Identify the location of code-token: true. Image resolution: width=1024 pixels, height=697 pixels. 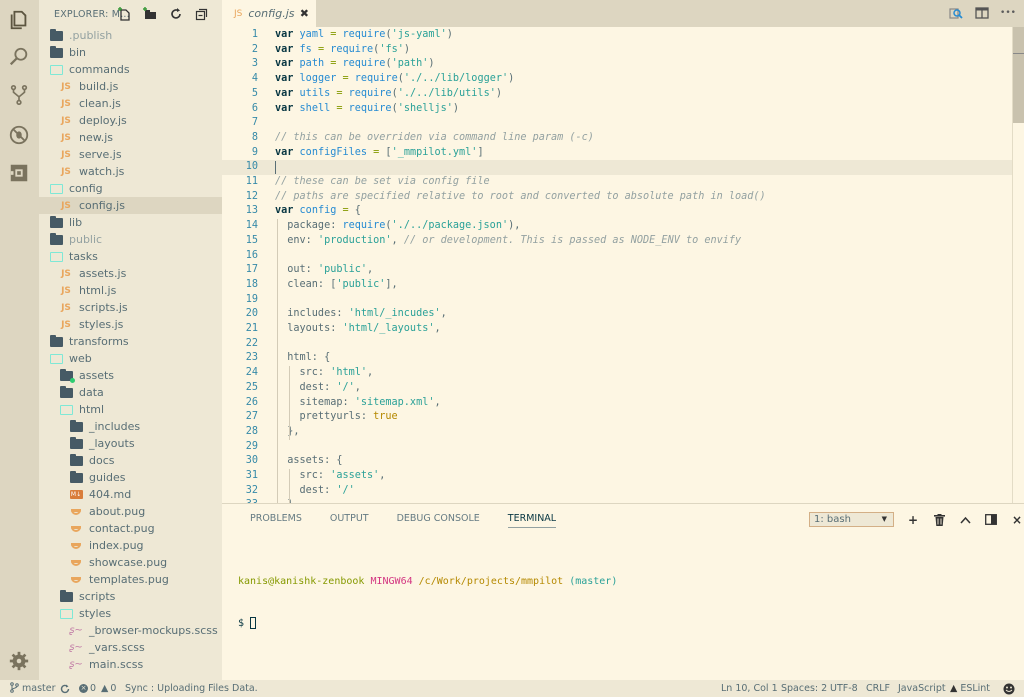
(385, 417).